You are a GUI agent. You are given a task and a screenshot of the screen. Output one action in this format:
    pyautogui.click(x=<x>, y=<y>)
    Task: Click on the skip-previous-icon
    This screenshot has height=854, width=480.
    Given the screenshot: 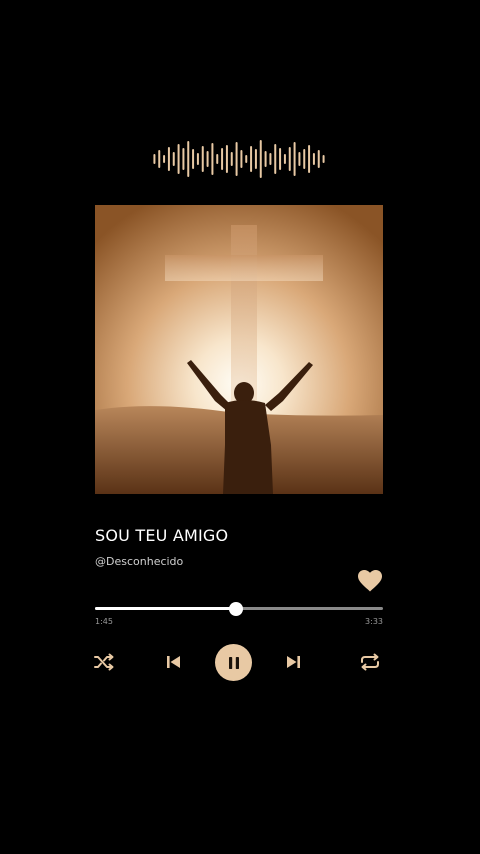 What is the action you would take?
    pyautogui.click(x=173, y=662)
    